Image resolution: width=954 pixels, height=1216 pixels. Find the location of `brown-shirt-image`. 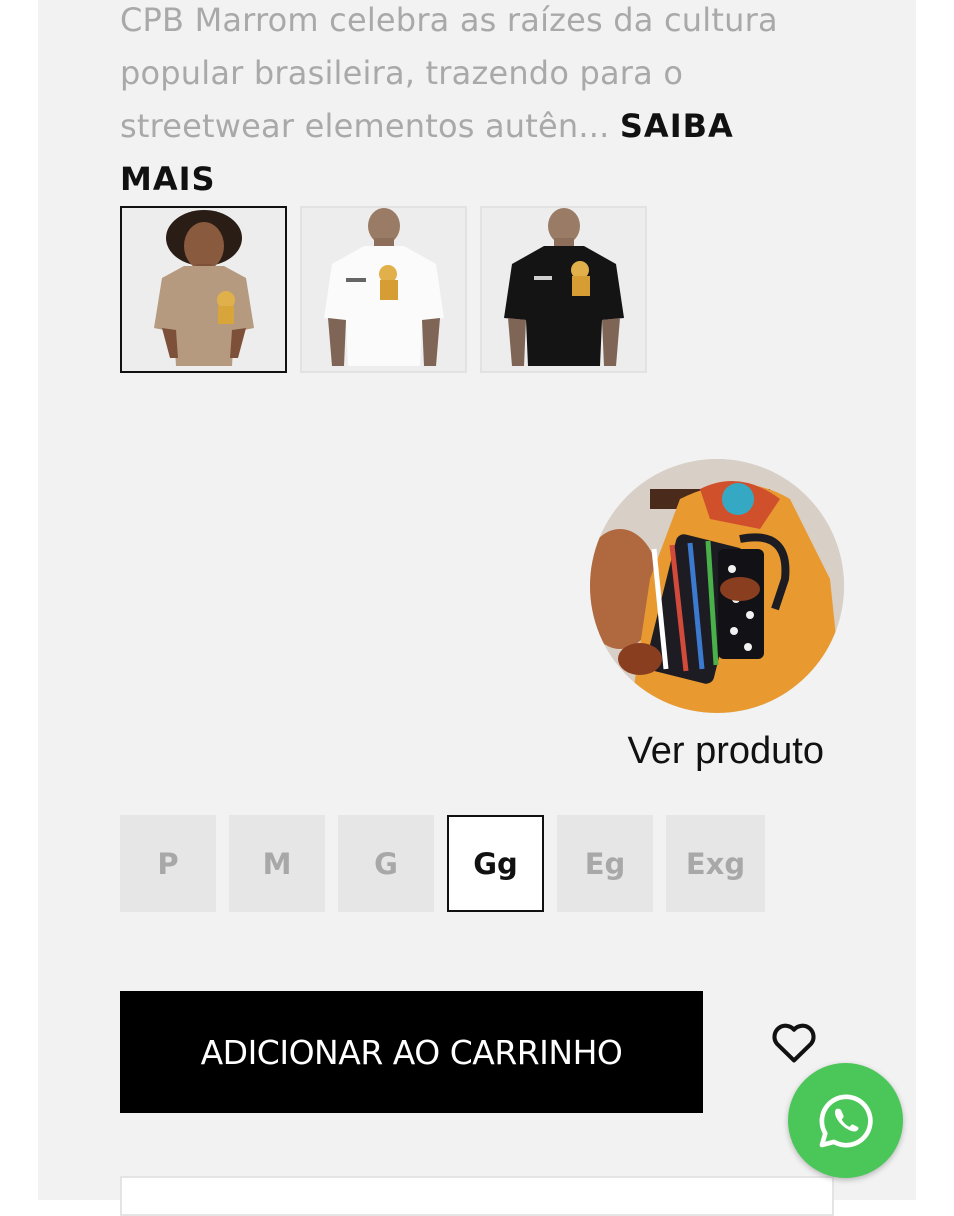

brown-shirt-image is located at coordinates (203, 289).